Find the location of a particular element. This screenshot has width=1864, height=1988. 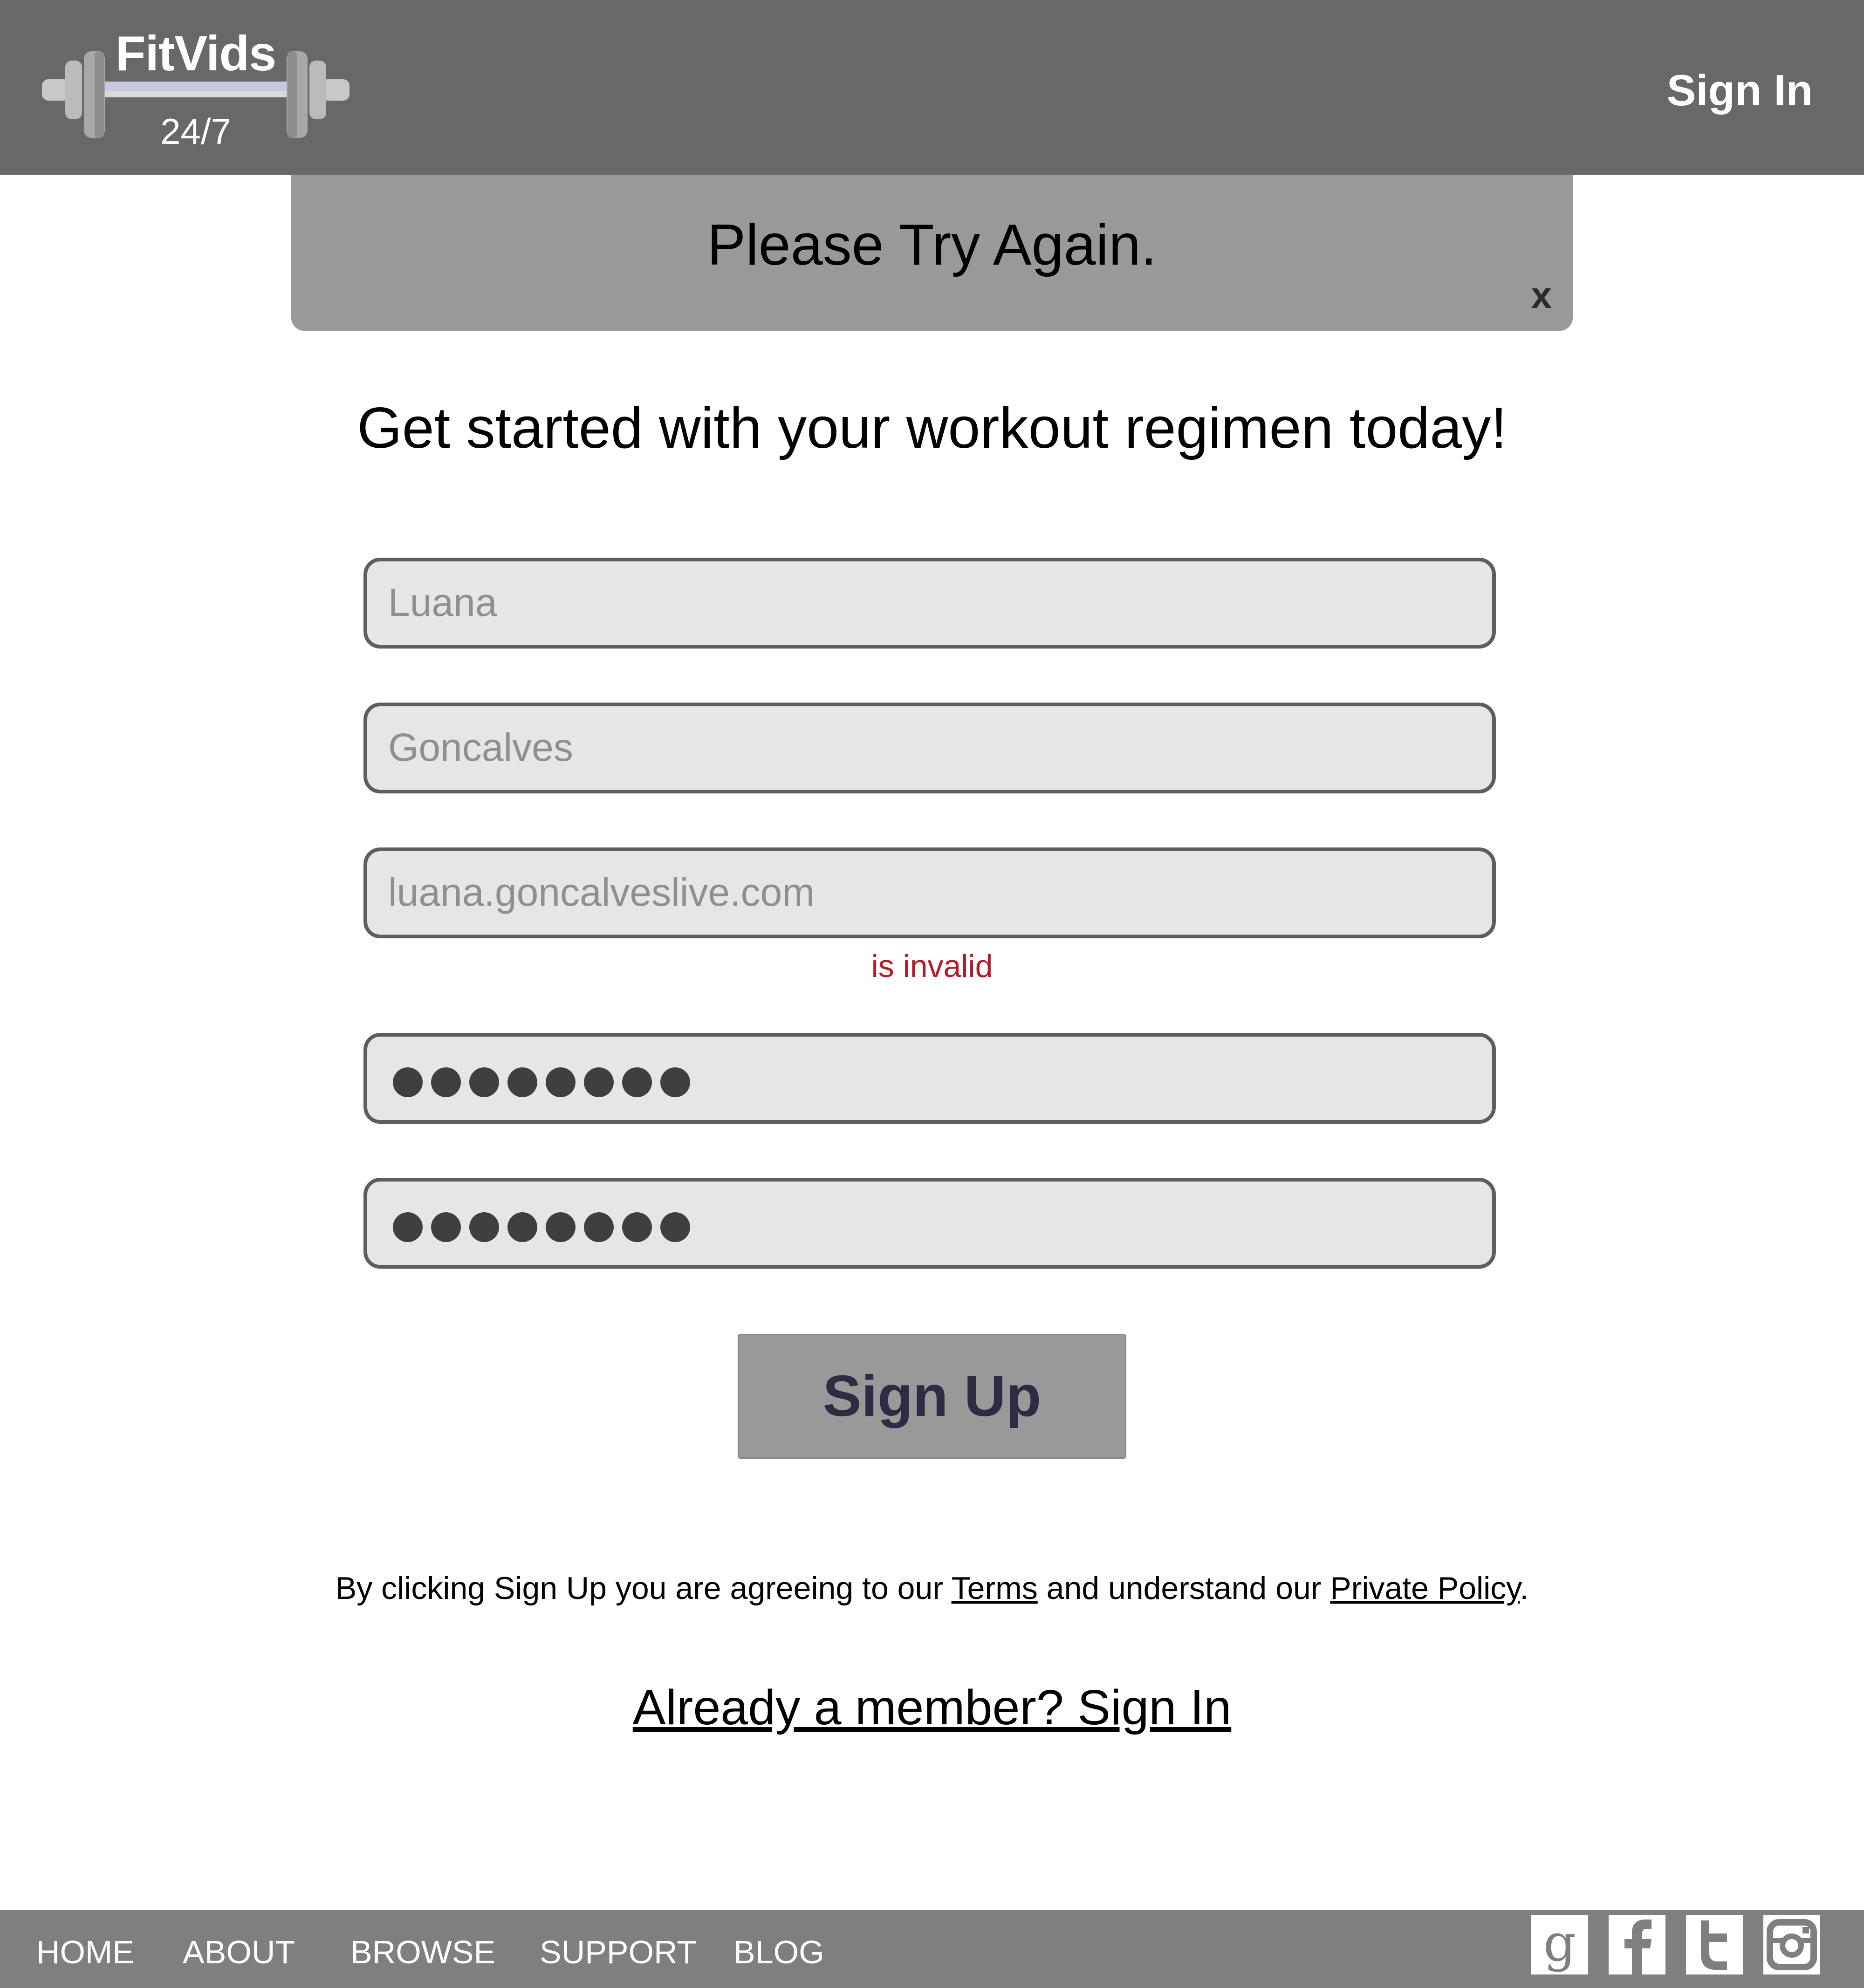

confirm-password-field is located at coordinates (929, 1223).